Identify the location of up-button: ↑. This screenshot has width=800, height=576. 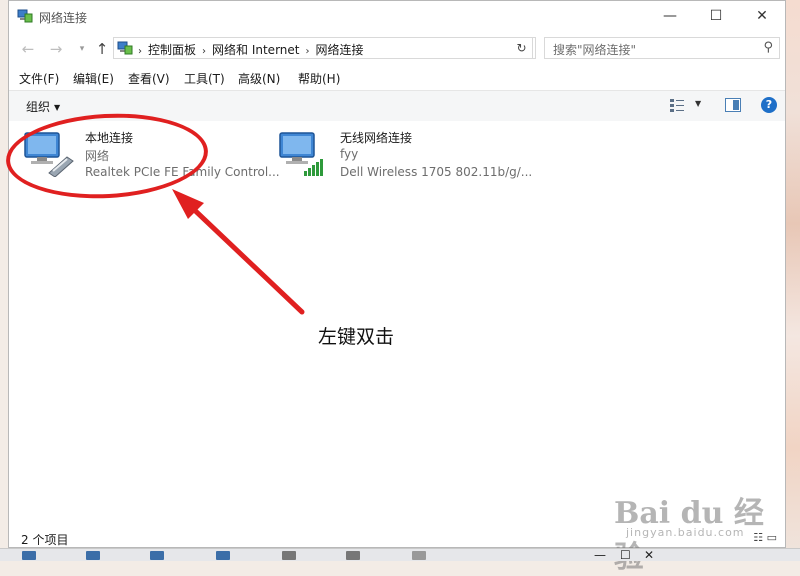
(102, 49).